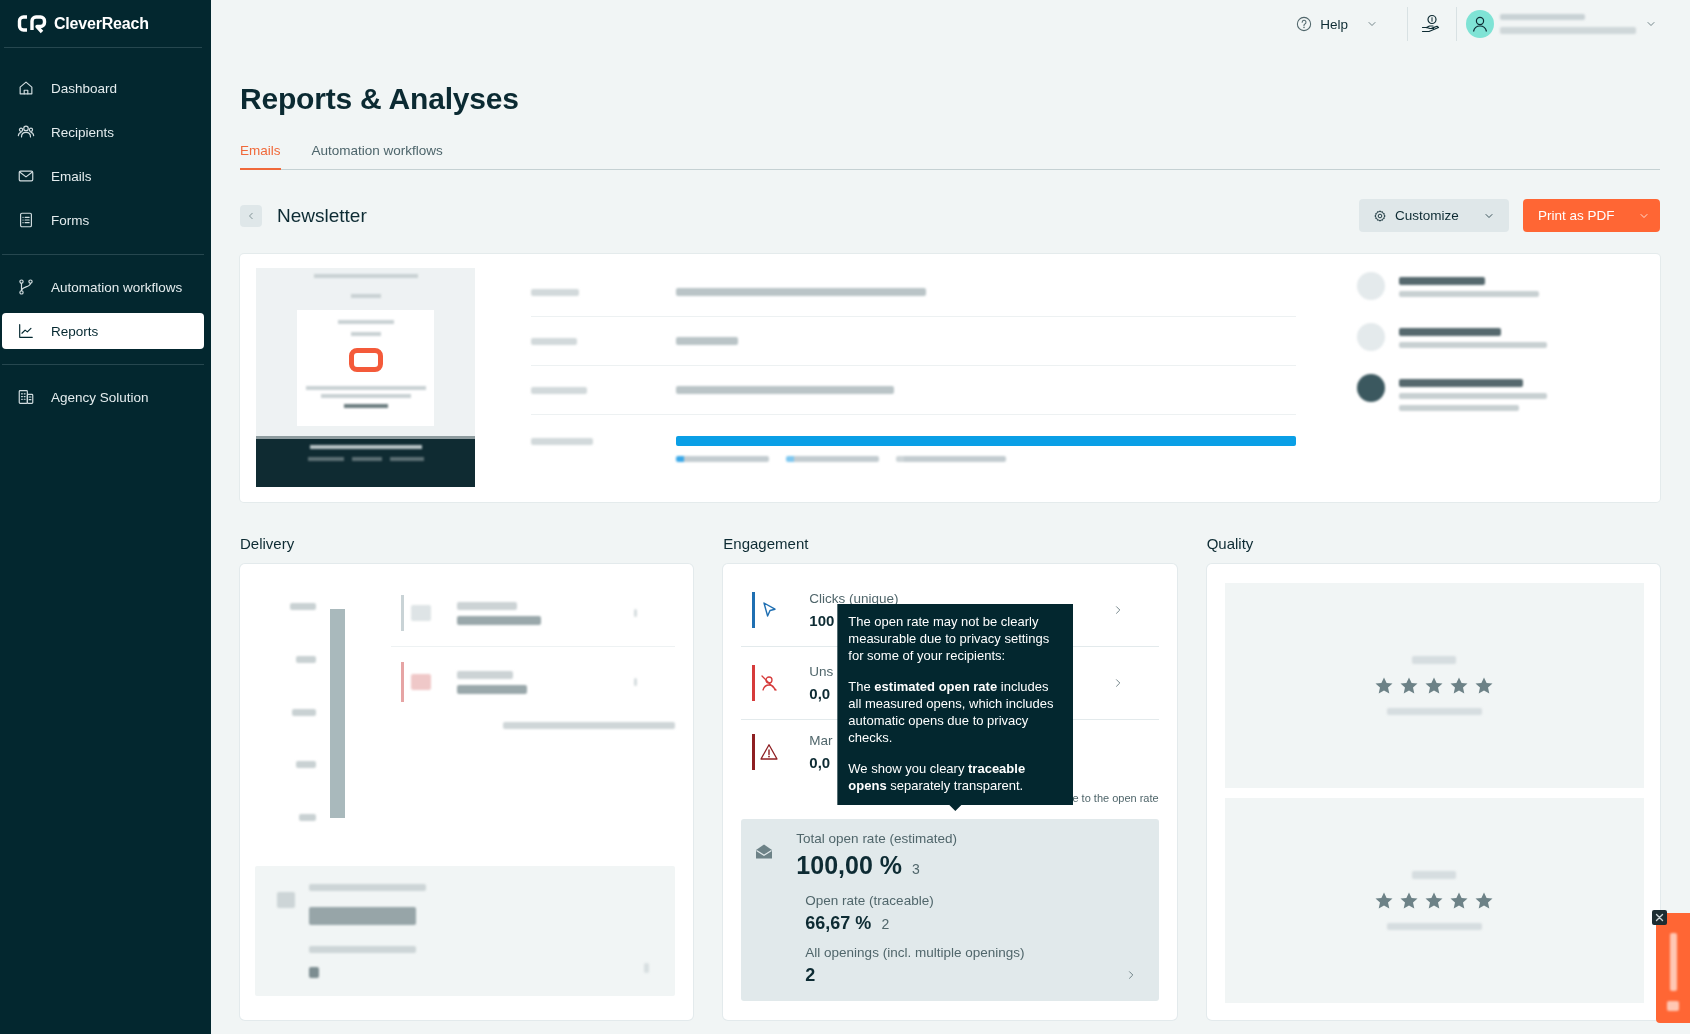 The width and height of the screenshot is (1690, 1034). Describe the element at coordinates (26, 287) in the screenshot. I see `branch-icon` at that location.